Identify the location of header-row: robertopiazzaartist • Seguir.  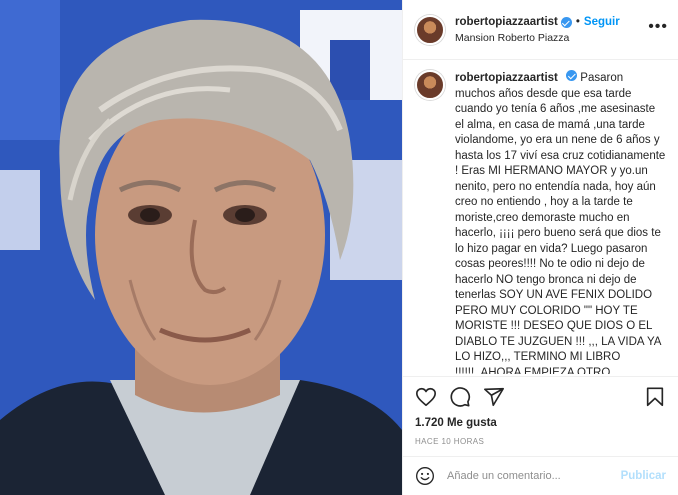
(551, 22).